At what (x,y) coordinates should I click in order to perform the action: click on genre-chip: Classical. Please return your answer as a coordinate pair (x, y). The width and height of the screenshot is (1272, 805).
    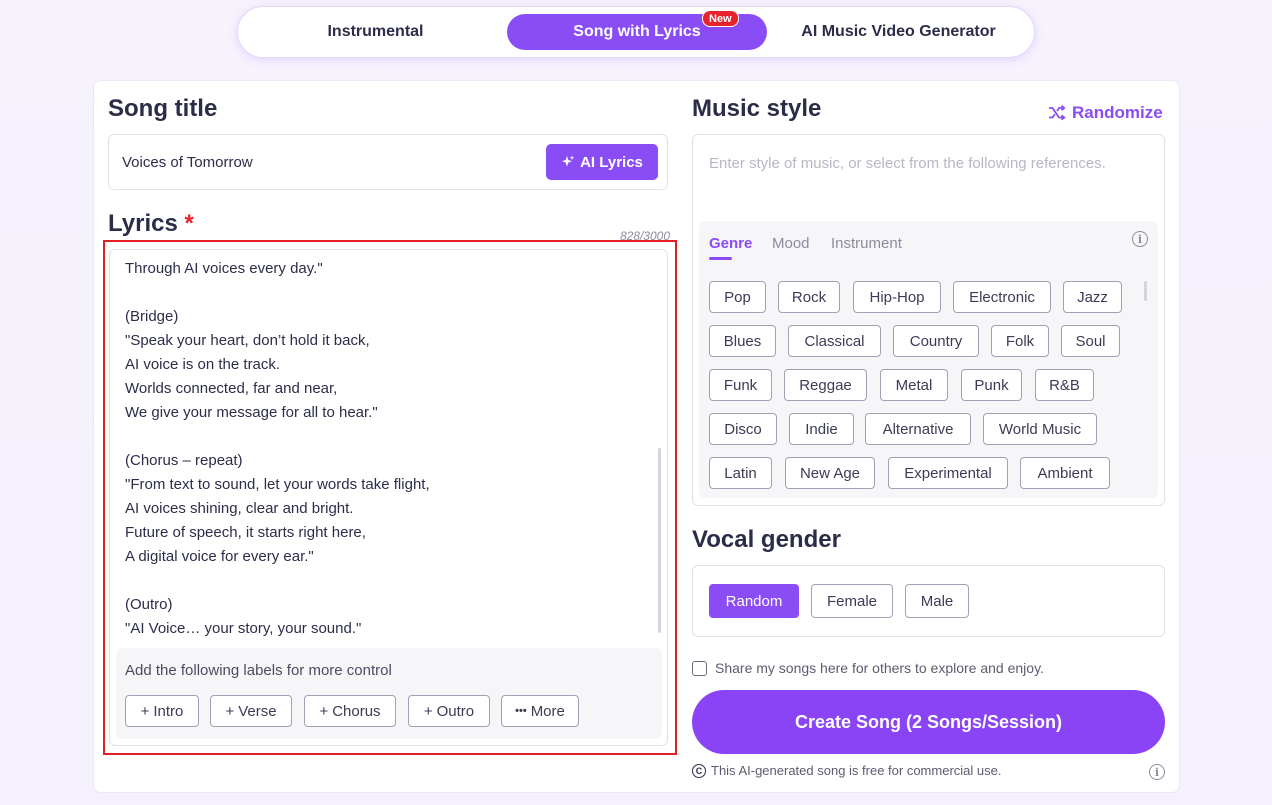
    Looking at the image, I should click on (834, 341).